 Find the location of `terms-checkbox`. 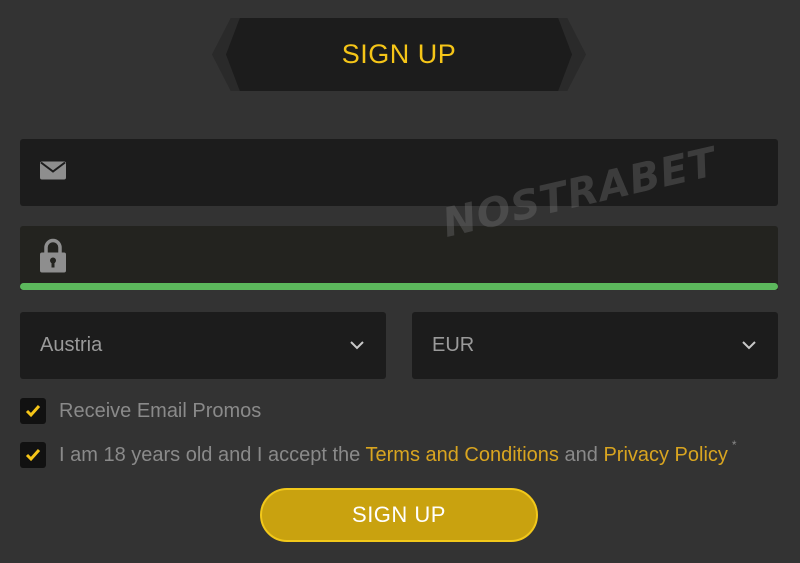

terms-checkbox is located at coordinates (33, 455).